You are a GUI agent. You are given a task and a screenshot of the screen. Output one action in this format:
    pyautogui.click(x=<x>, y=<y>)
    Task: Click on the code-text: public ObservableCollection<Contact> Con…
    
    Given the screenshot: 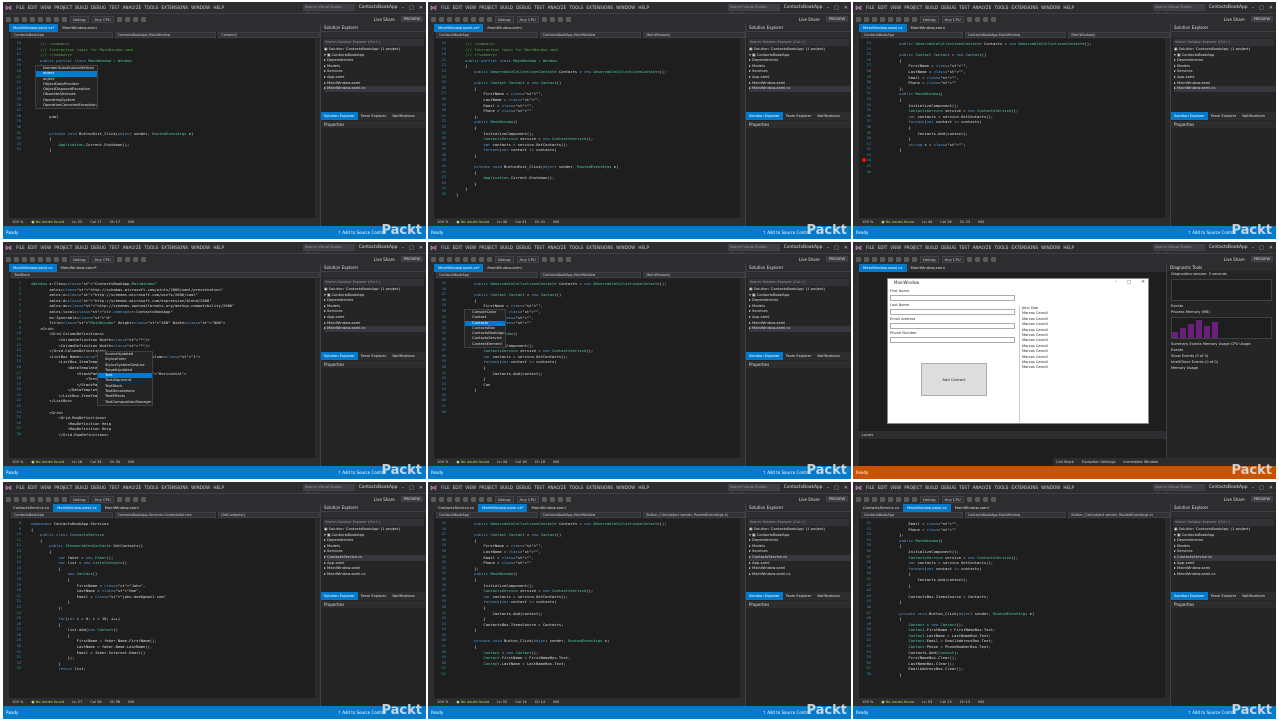 What is the action you would take?
    pyautogui.click(x=1022, y=105)
    